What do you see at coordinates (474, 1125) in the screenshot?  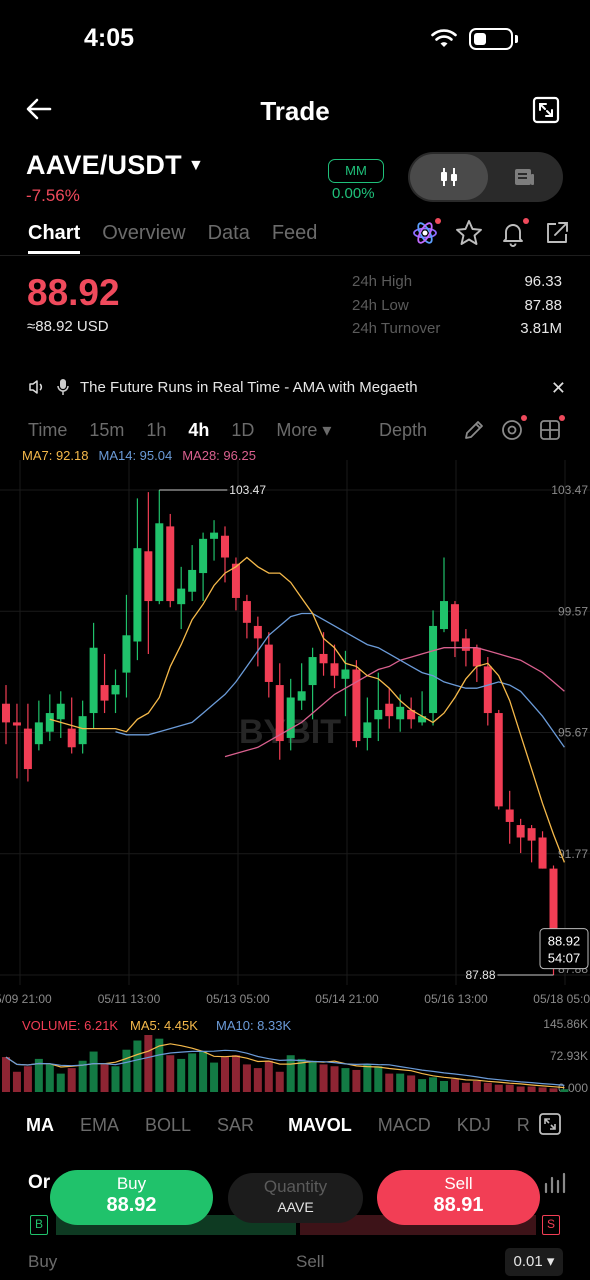 I see `ind-kdj: KDJ` at bounding box center [474, 1125].